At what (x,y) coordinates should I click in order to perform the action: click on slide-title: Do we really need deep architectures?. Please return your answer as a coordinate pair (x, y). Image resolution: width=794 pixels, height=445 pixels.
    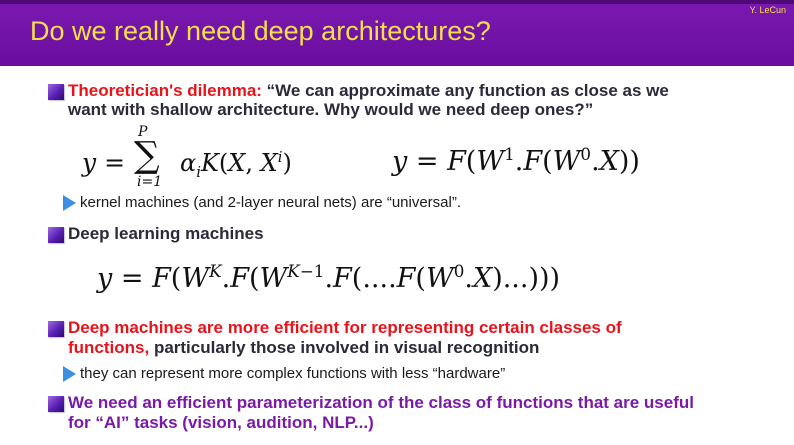
    Looking at the image, I should click on (260, 31).